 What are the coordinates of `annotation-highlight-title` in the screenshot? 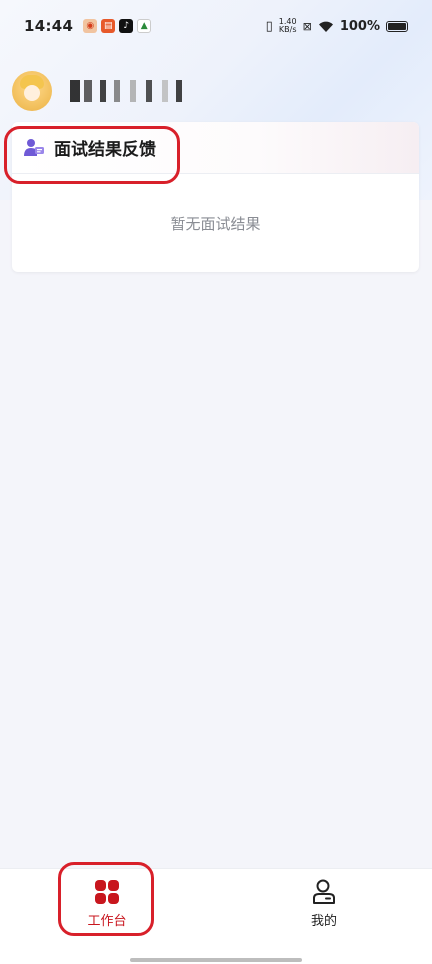 It's located at (92, 155).